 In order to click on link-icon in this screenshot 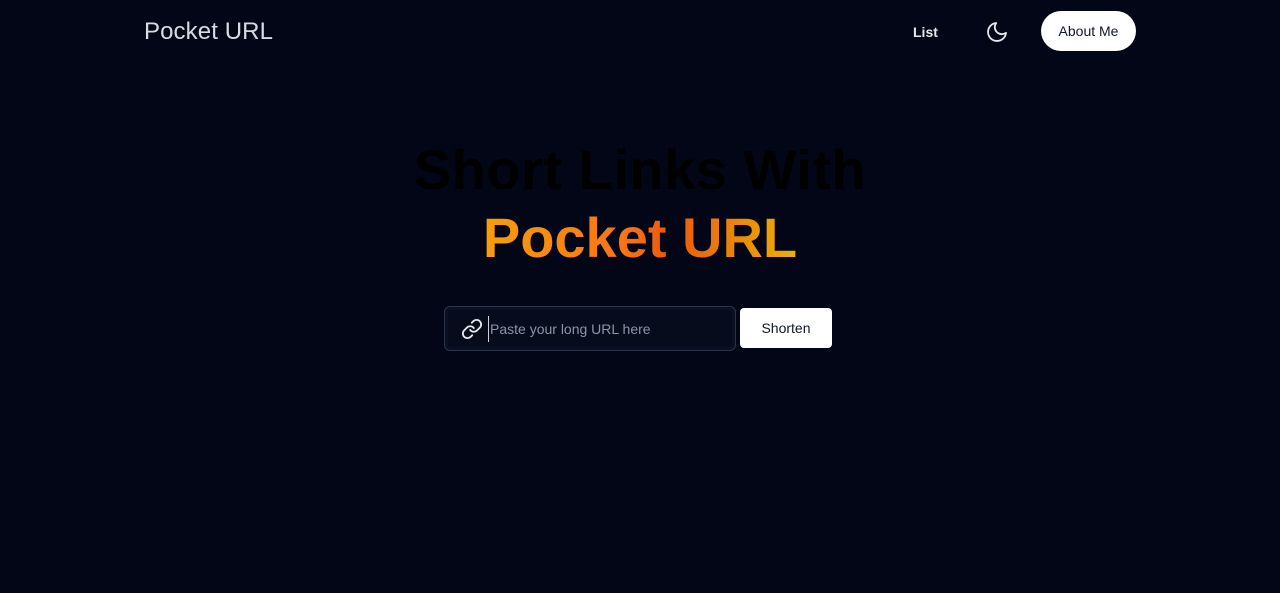, I will do `click(472, 329)`.